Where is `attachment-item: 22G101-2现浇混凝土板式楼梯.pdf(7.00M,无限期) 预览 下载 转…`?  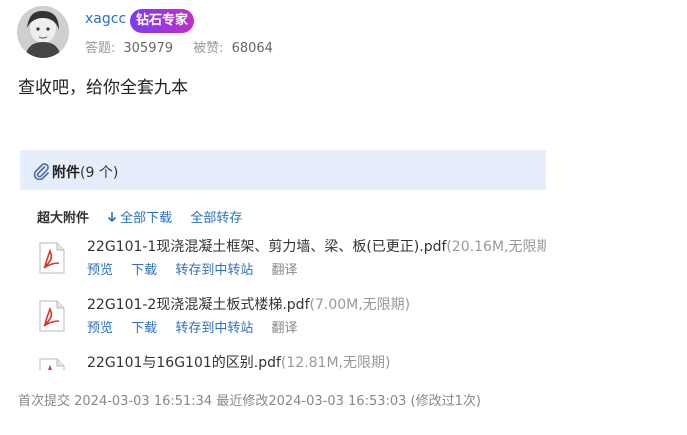 attachment-item: 22G101-2现浇混凝土板式楼梯.pdf(7.00M,无限期) 预览 下载 转… is located at coordinates (283, 319).